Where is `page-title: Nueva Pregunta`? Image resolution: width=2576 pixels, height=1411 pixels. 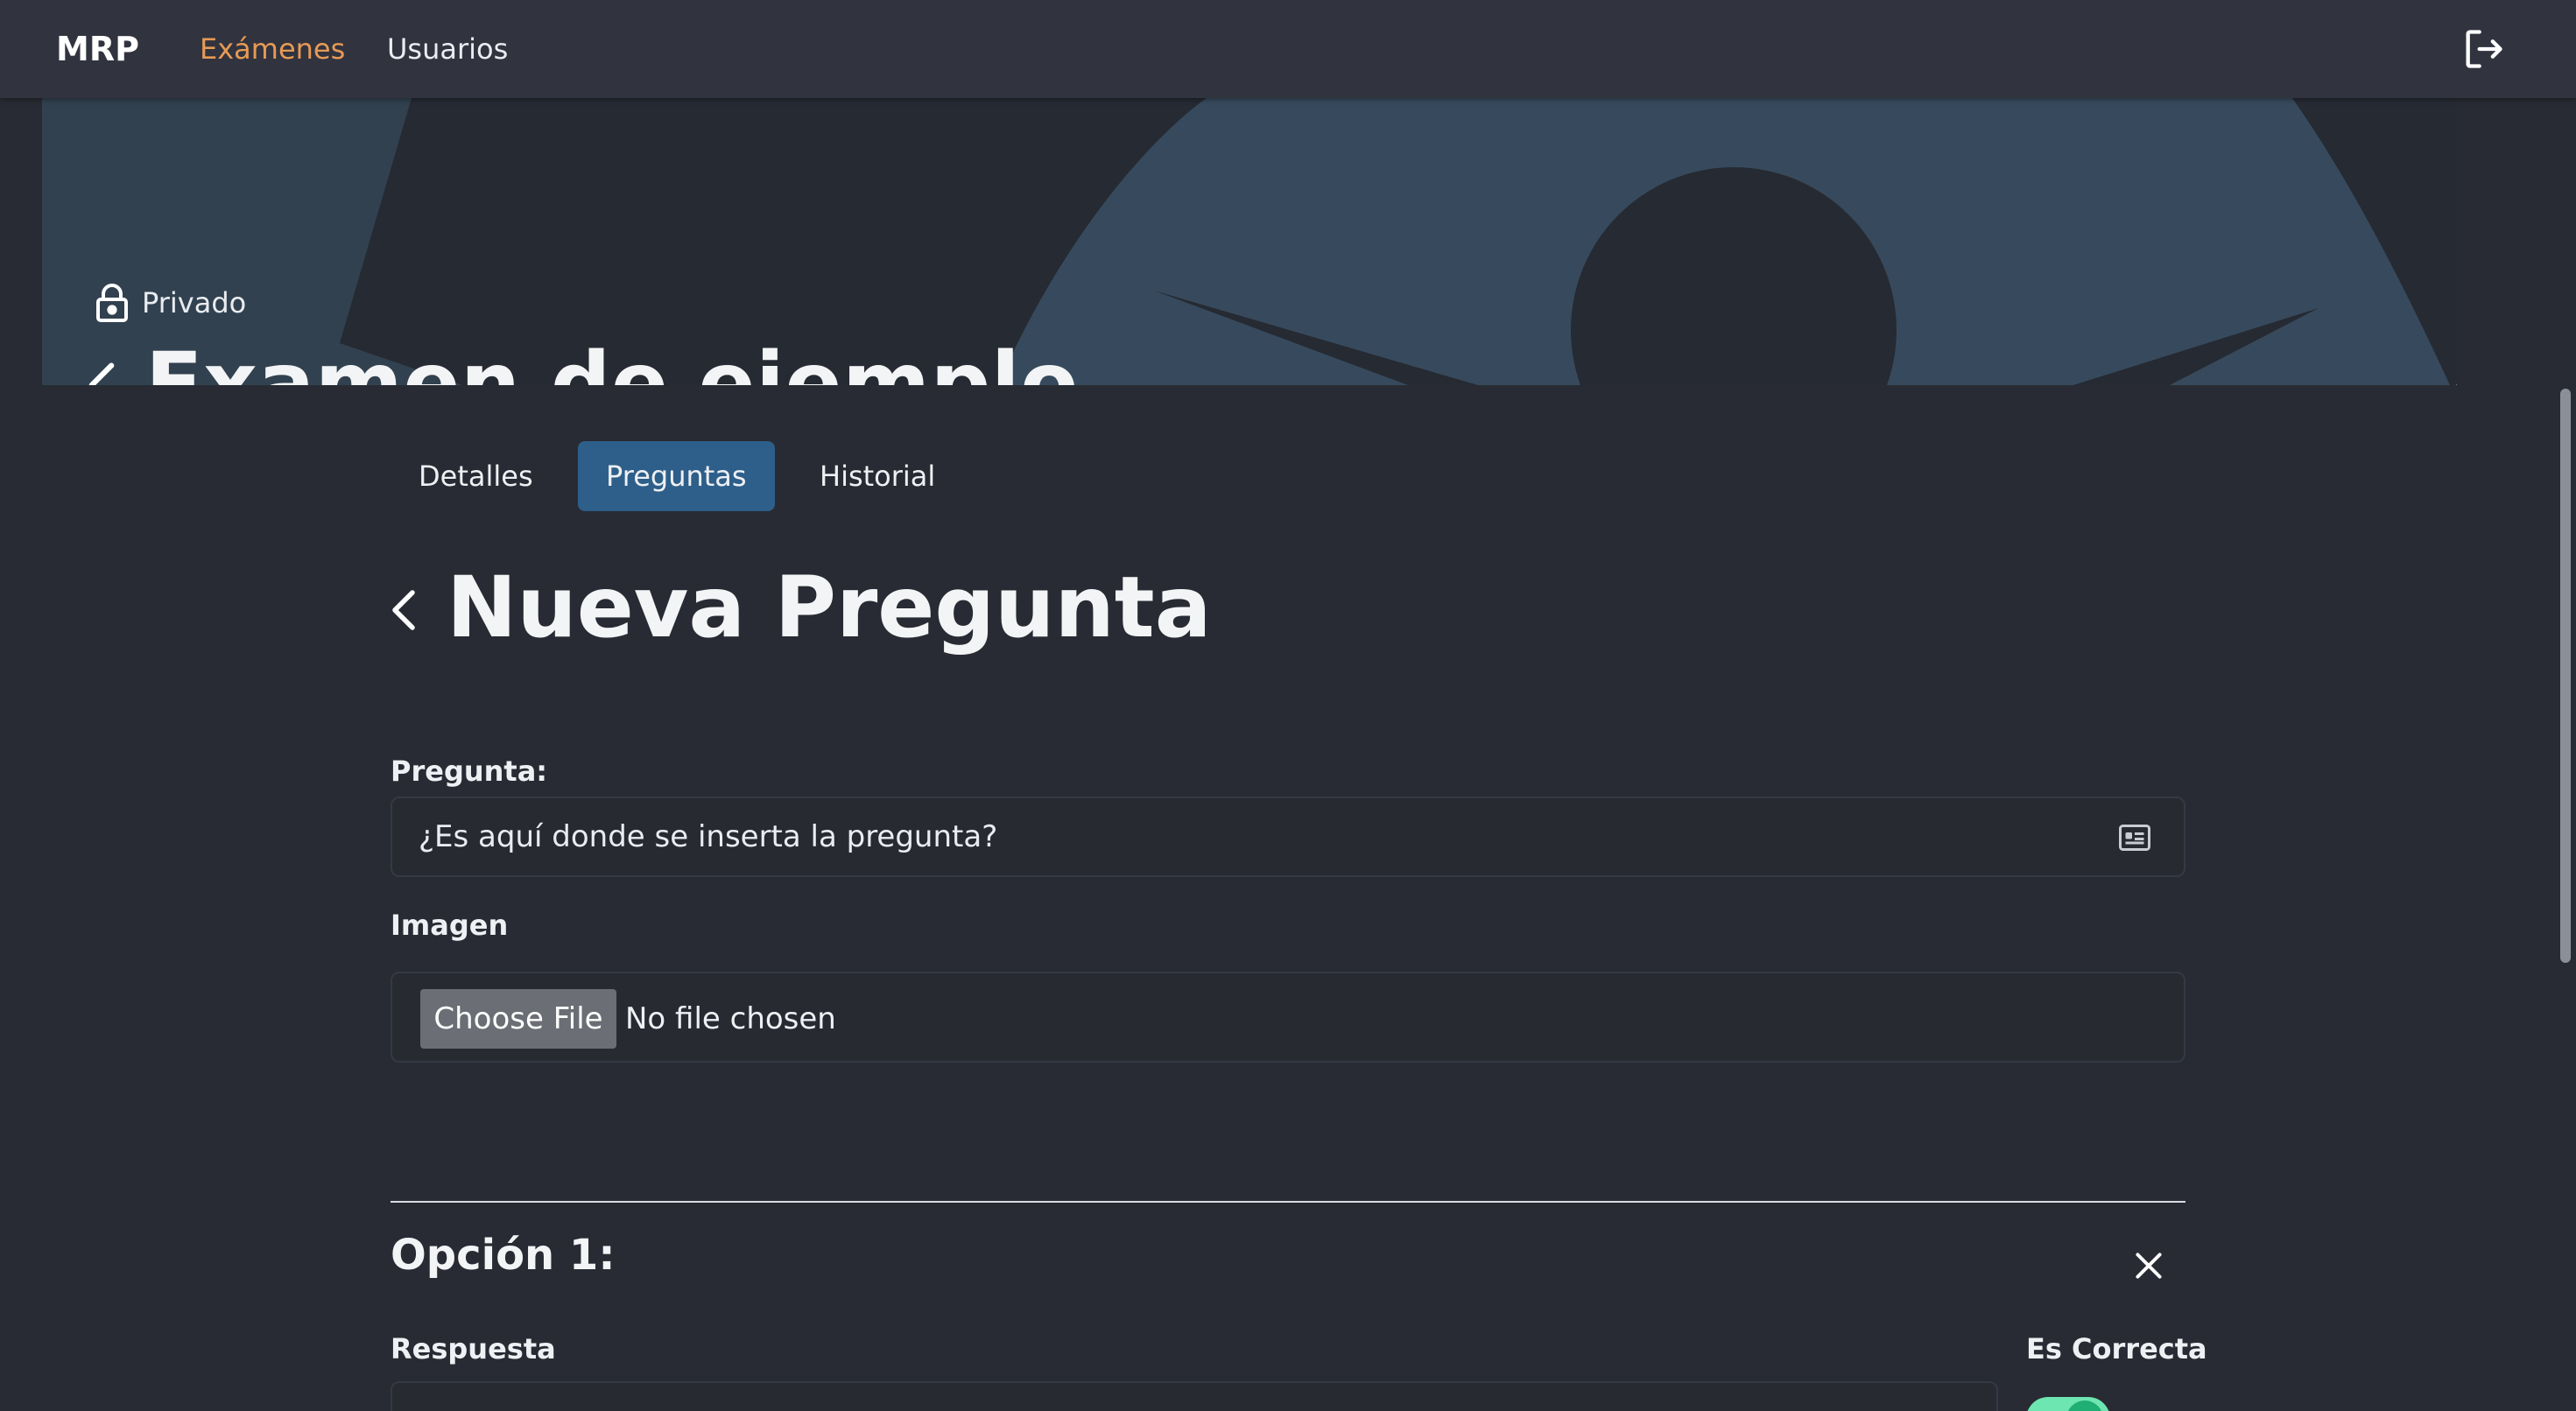
page-title: Nueva Pregunta is located at coordinates (829, 607).